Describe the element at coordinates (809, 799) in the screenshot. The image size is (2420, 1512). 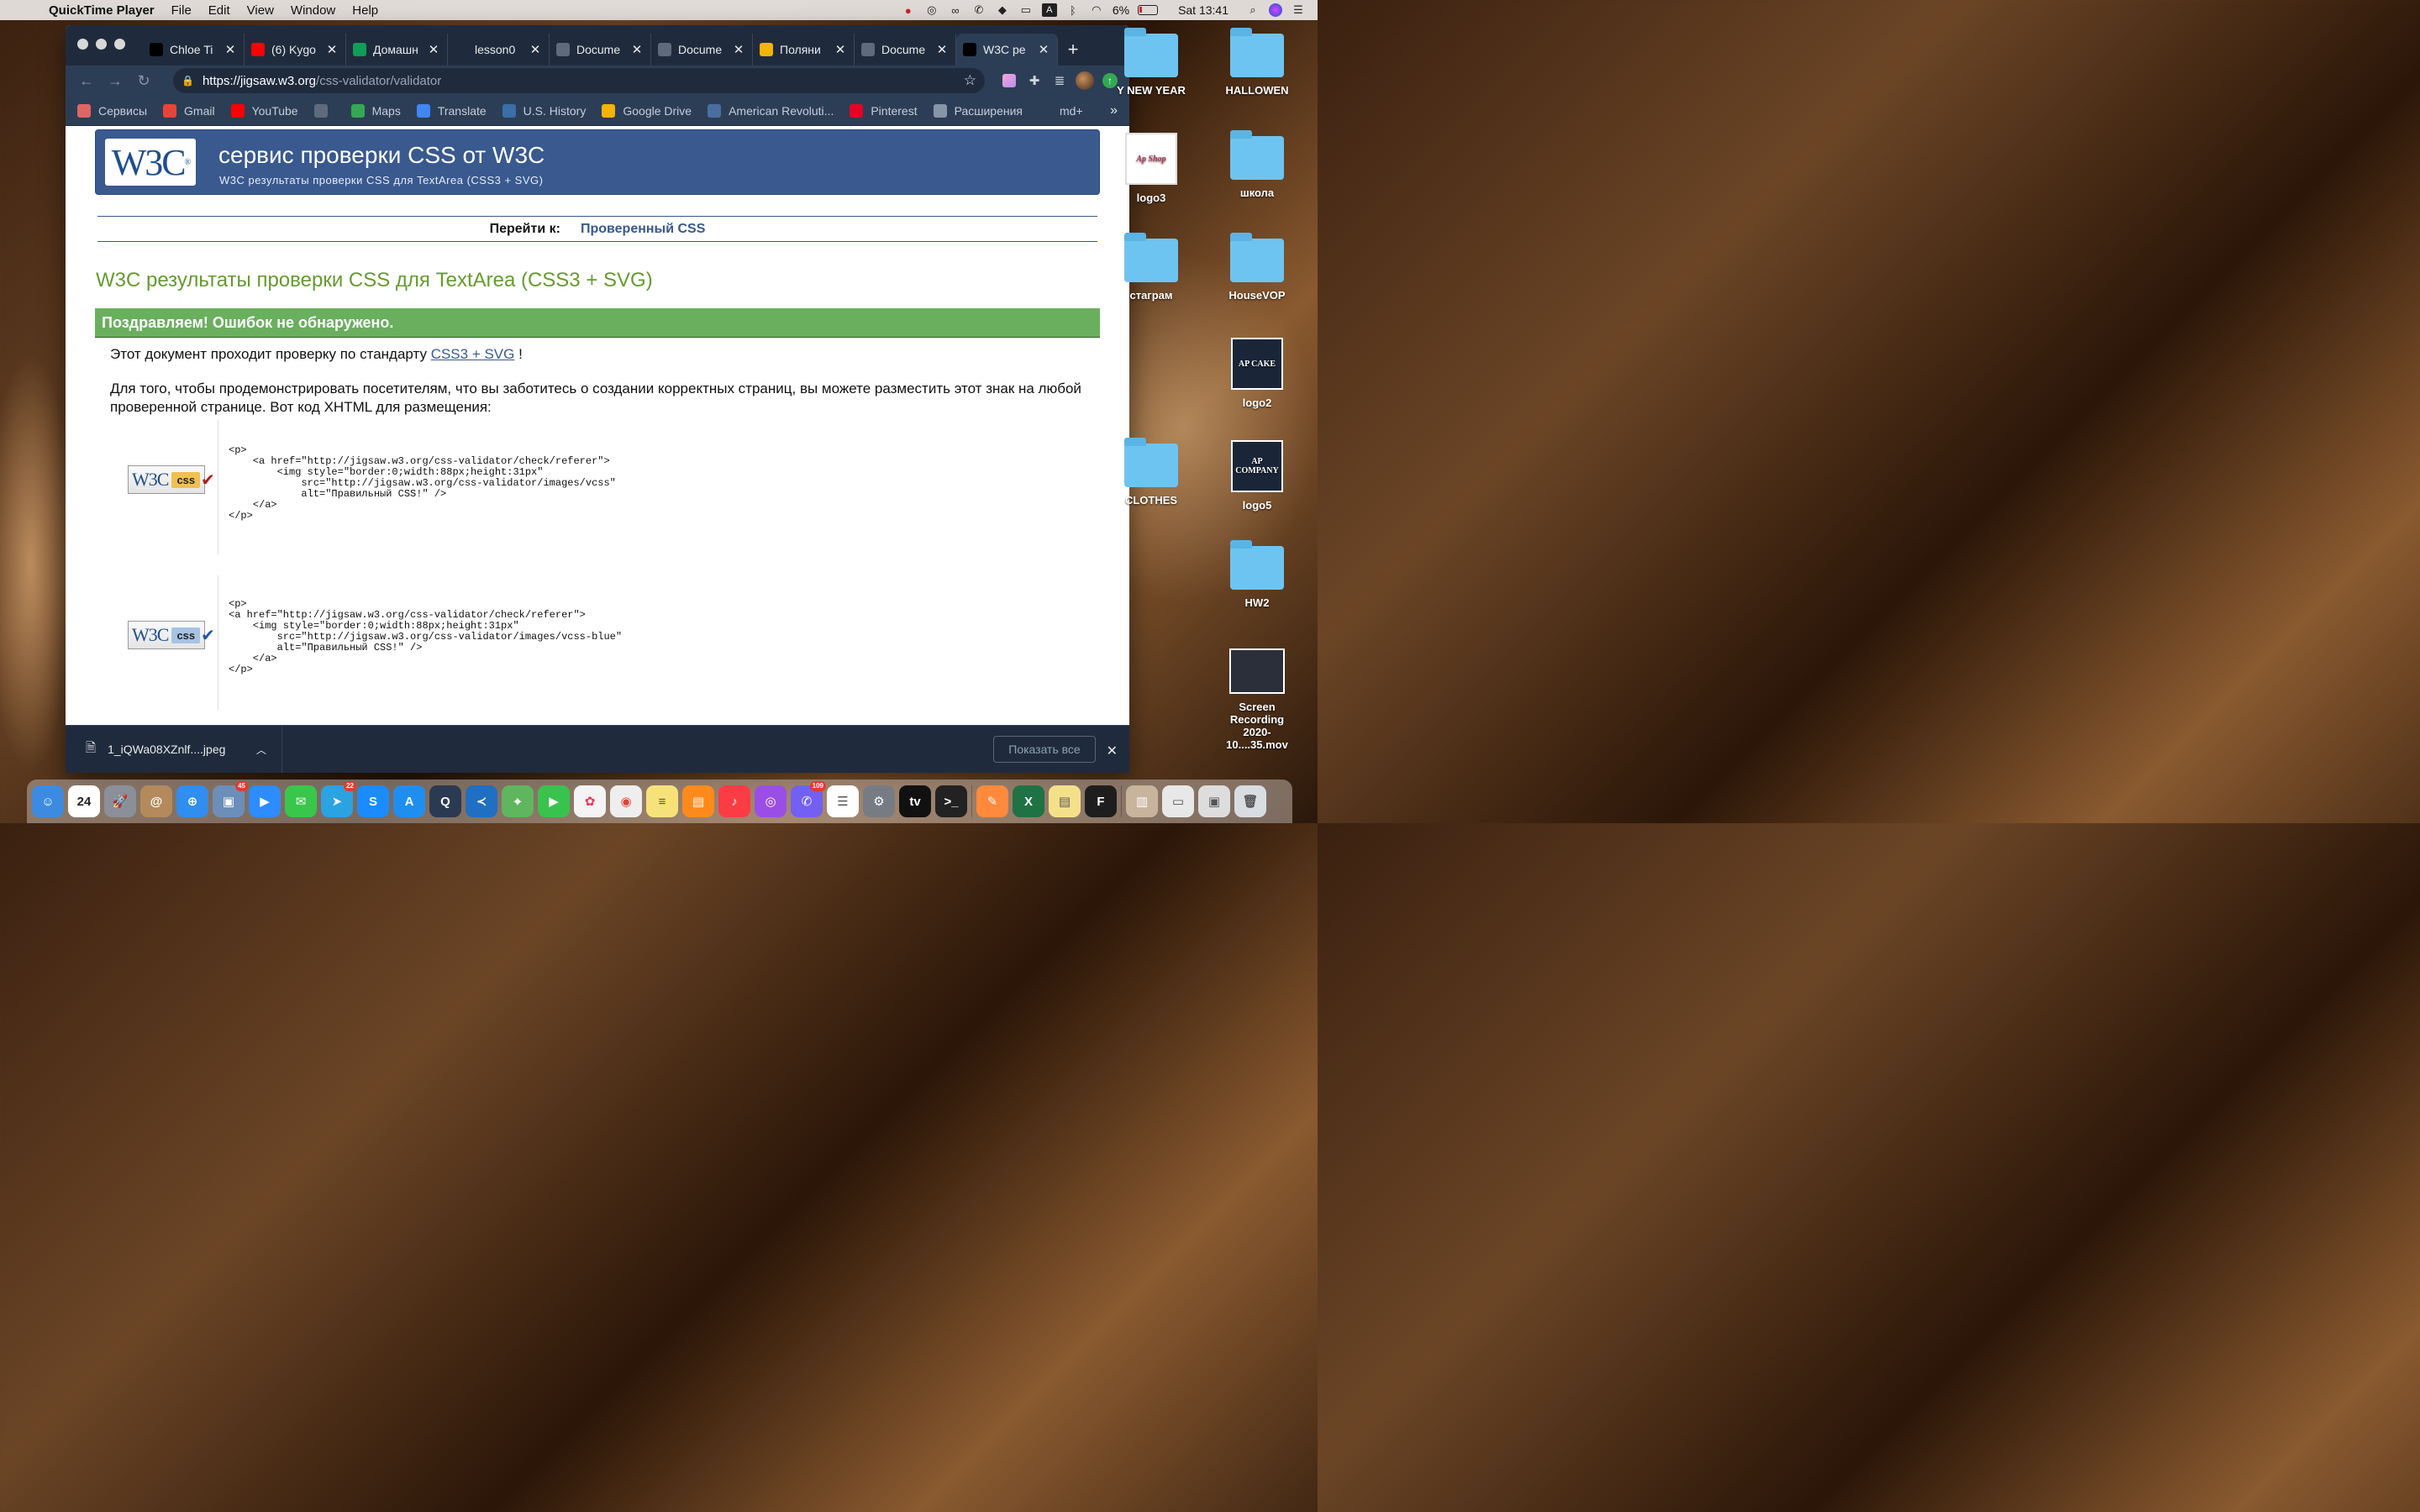
I see `viber-icon: ✆ 109` at that location.